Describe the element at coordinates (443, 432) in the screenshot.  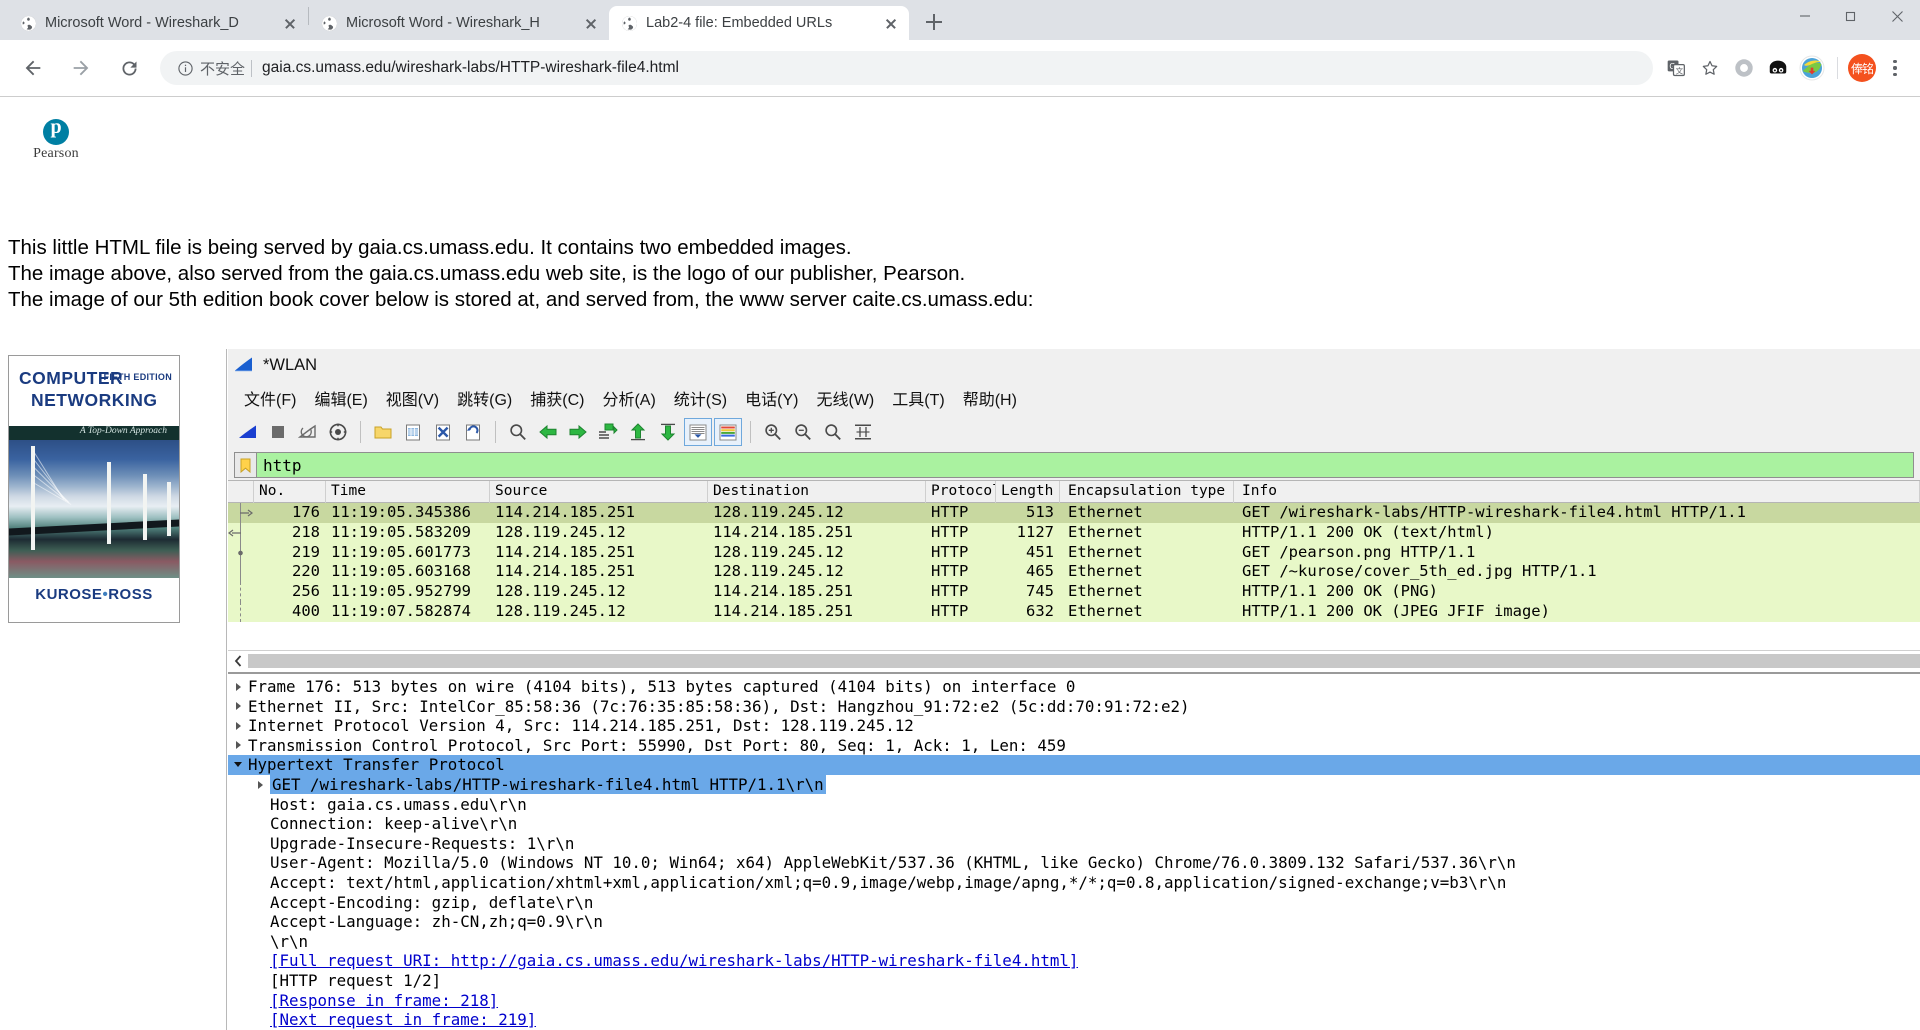
I see `close-file-icon` at that location.